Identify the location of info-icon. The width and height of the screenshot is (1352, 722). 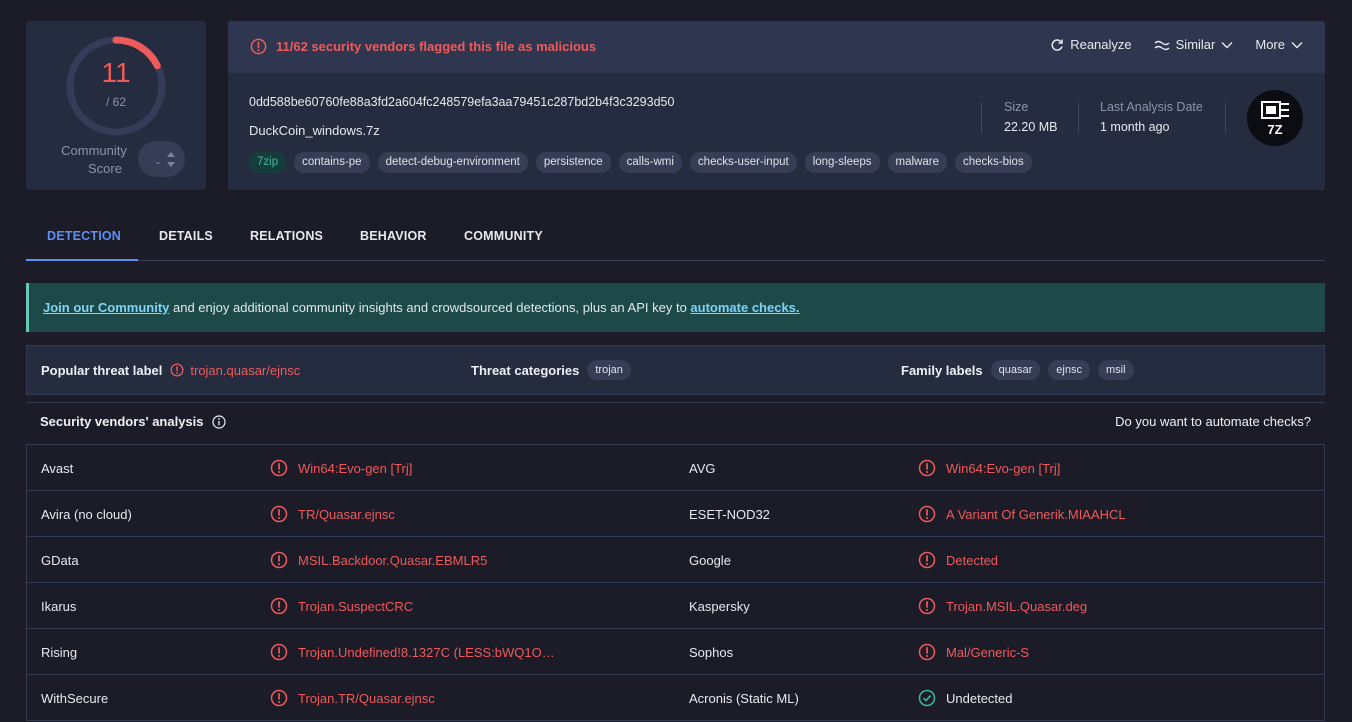
(218, 421).